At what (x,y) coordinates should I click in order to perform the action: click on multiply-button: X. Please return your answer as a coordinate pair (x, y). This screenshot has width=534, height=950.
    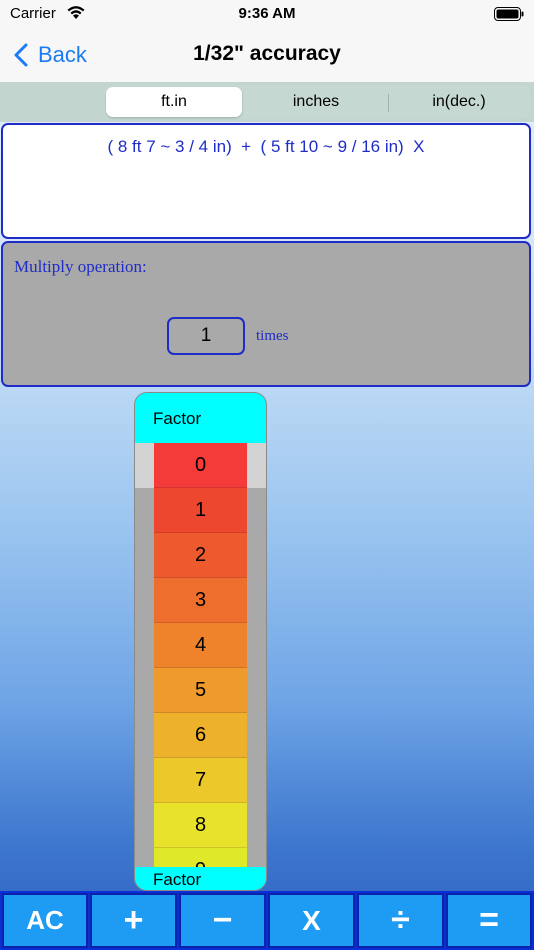
    Looking at the image, I should click on (311, 920).